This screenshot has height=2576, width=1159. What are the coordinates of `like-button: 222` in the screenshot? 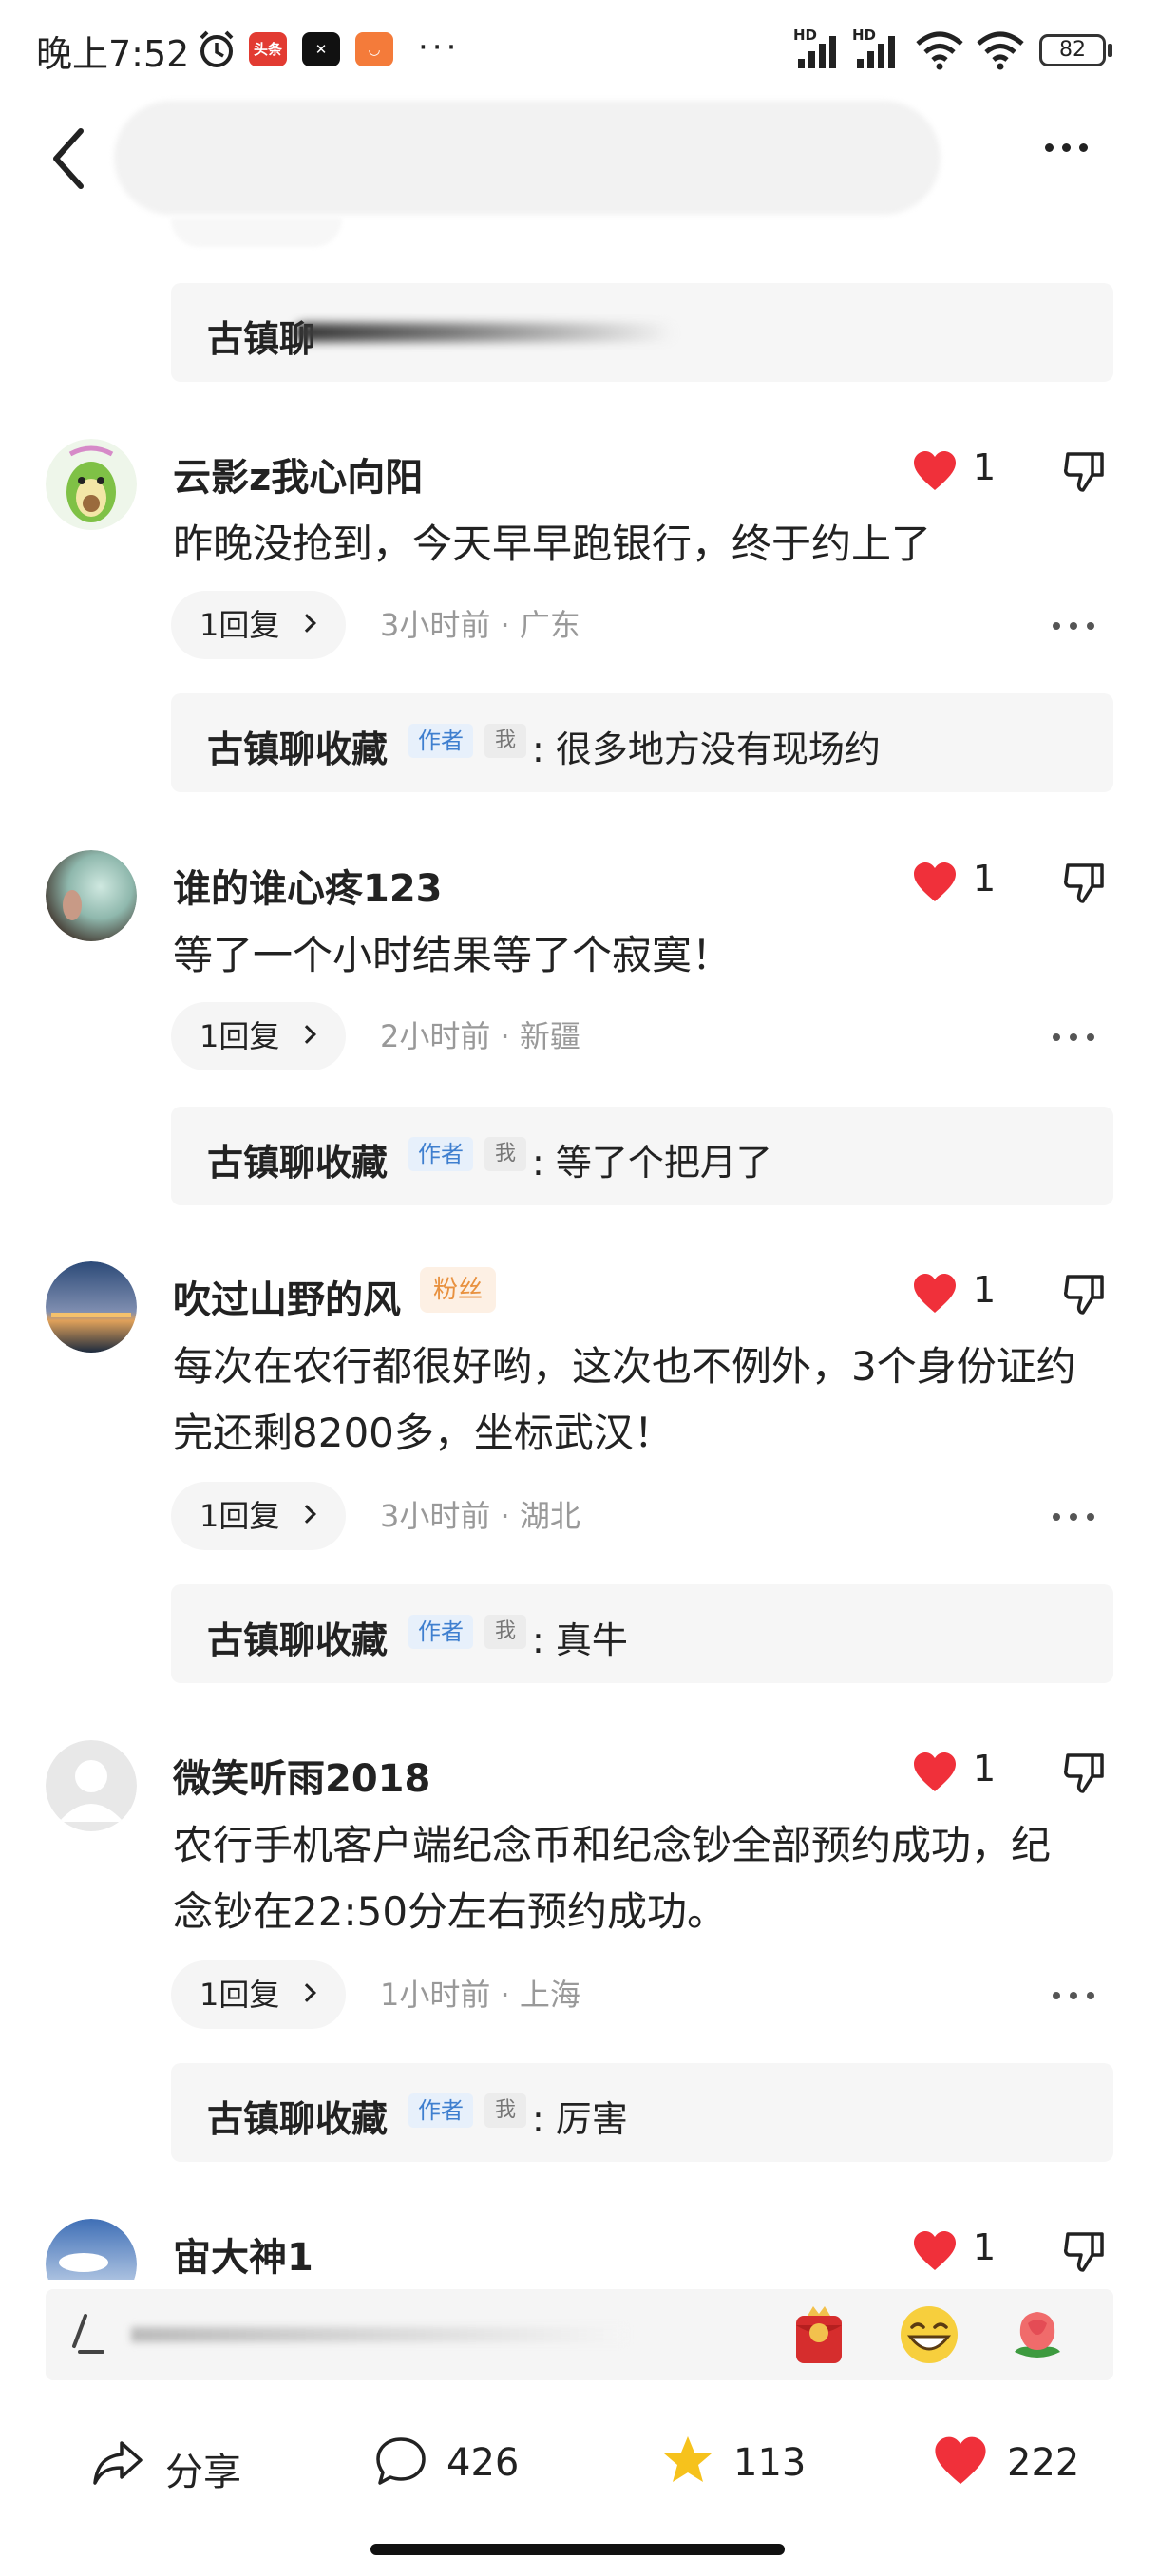 It's located at (1028, 2465).